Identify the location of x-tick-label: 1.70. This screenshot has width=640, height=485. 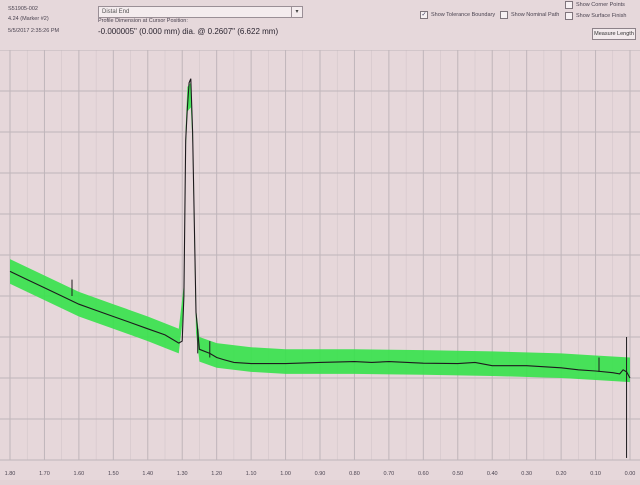
(44, 474).